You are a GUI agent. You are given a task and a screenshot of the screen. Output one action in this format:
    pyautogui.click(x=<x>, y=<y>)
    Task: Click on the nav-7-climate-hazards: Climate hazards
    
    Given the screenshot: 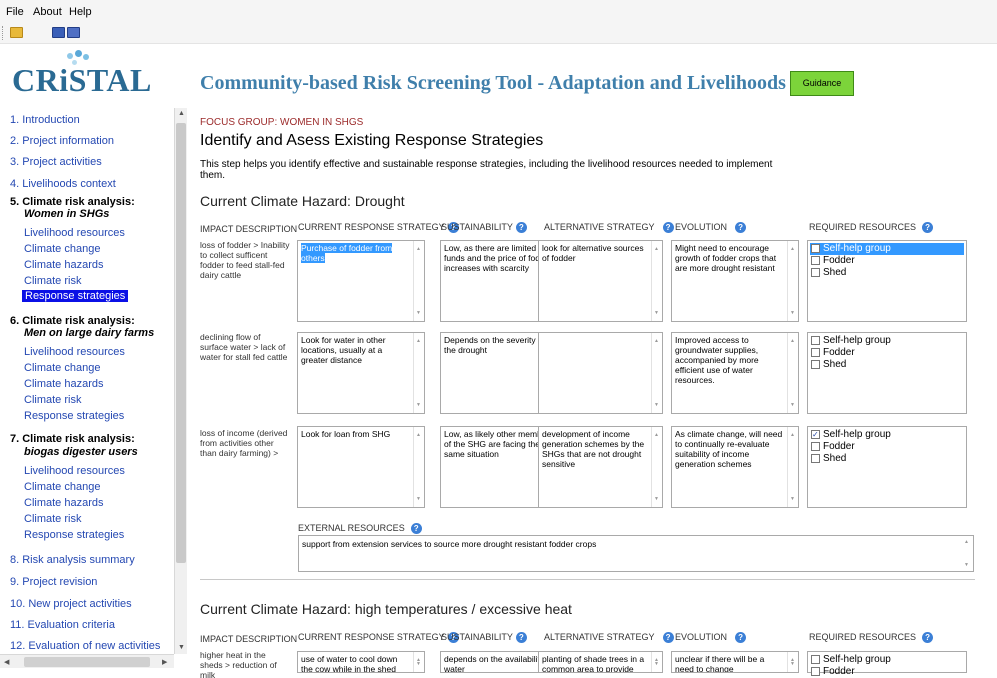 What is the action you would take?
    pyautogui.click(x=63, y=503)
    